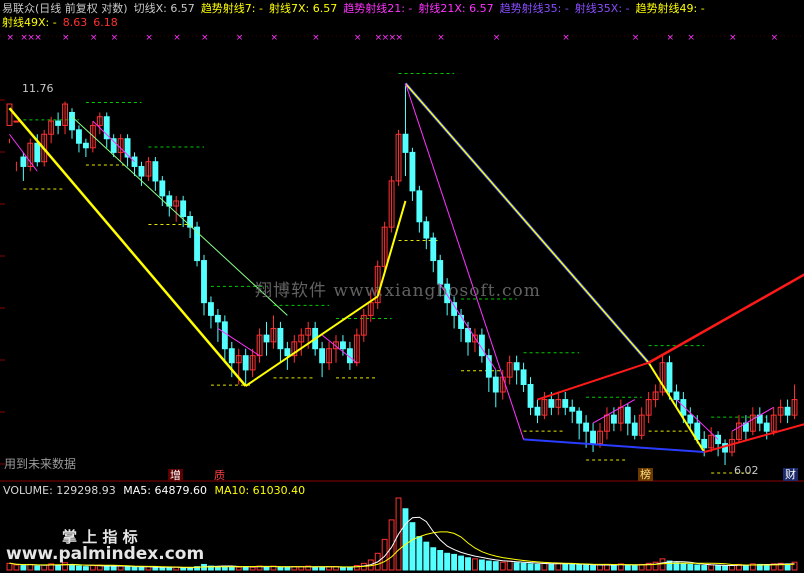  What do you see at coordinates (175, 475) in the screenshot?
I see `badge-zeng: 增` at bounding box center [175, 475].